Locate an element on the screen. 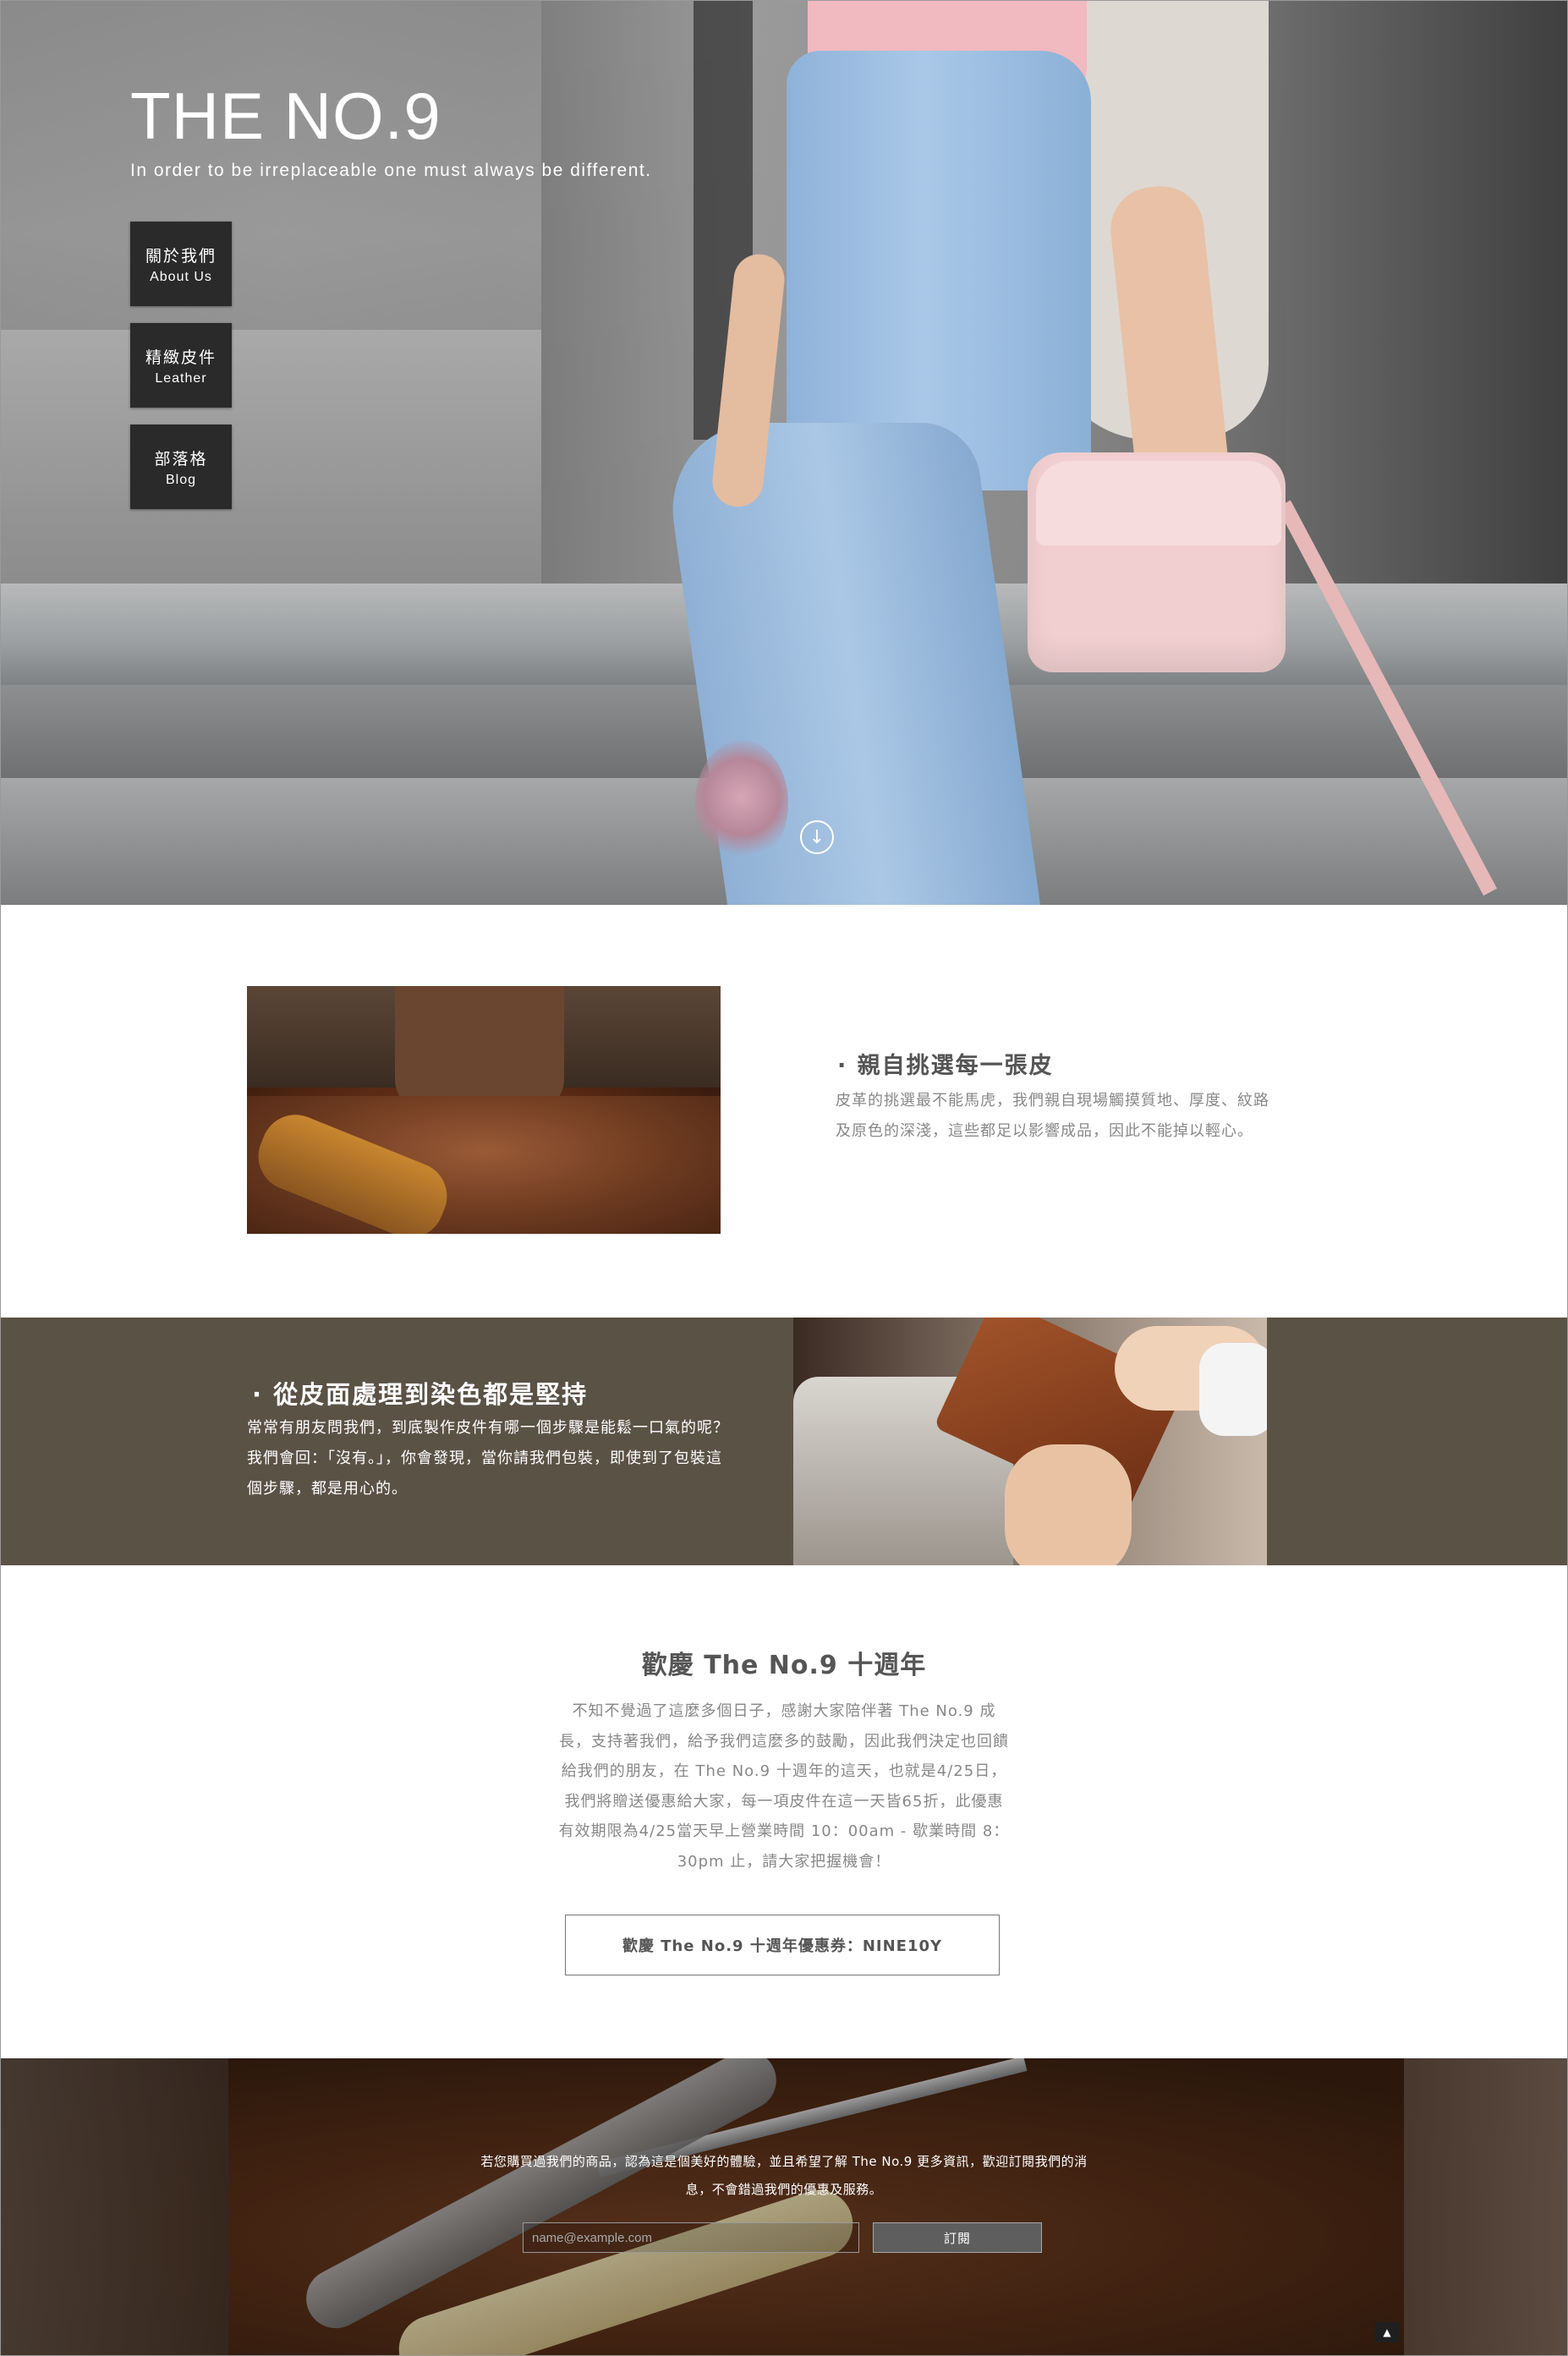 This screenshot has height=2356, width=1568. feature2-title: · 從皮面處理到染色都是堅持 is located at coordinates (420, 1394).